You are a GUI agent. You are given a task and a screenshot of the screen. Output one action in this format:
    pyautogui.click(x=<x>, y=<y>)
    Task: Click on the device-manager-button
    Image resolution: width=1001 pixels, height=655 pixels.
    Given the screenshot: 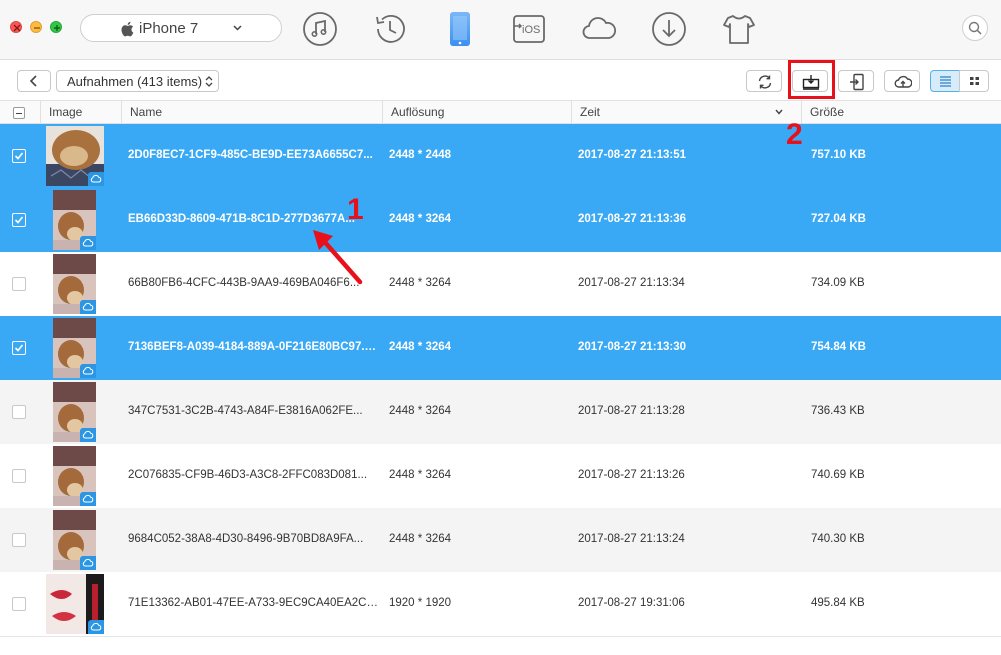 What is the action you would take?
    pyautogui.click(x=460, y=29)
    